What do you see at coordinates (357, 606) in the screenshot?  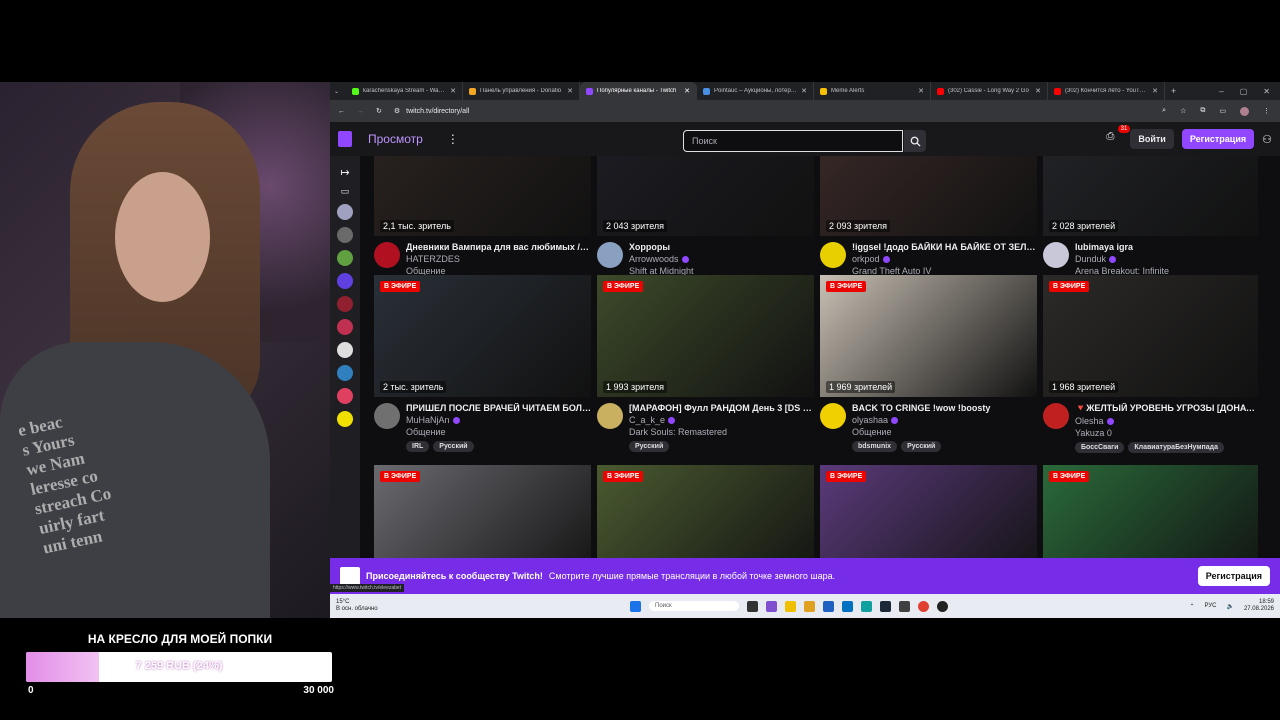 I see `weather-widget: 15°C В осн. облачно` at bounding box center [357, 606].